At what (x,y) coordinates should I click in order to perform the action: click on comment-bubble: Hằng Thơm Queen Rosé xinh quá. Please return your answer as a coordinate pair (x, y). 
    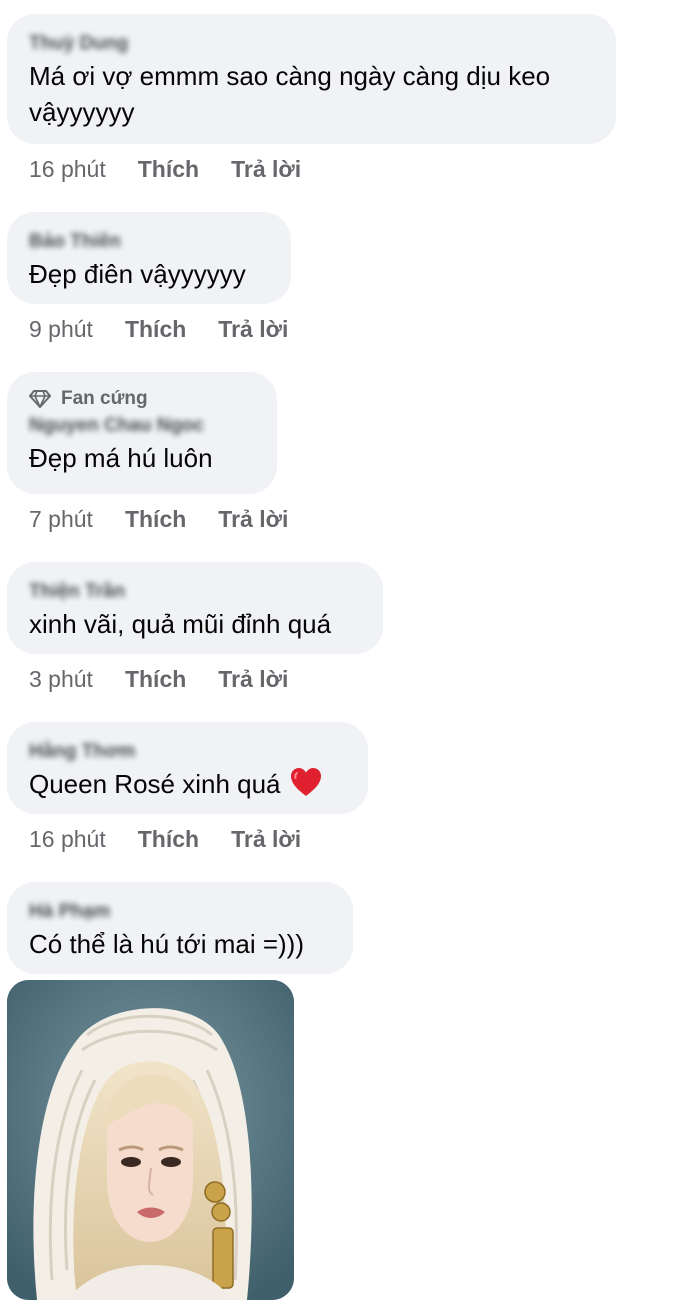
    Looking at the image, I should click on (187, 768).